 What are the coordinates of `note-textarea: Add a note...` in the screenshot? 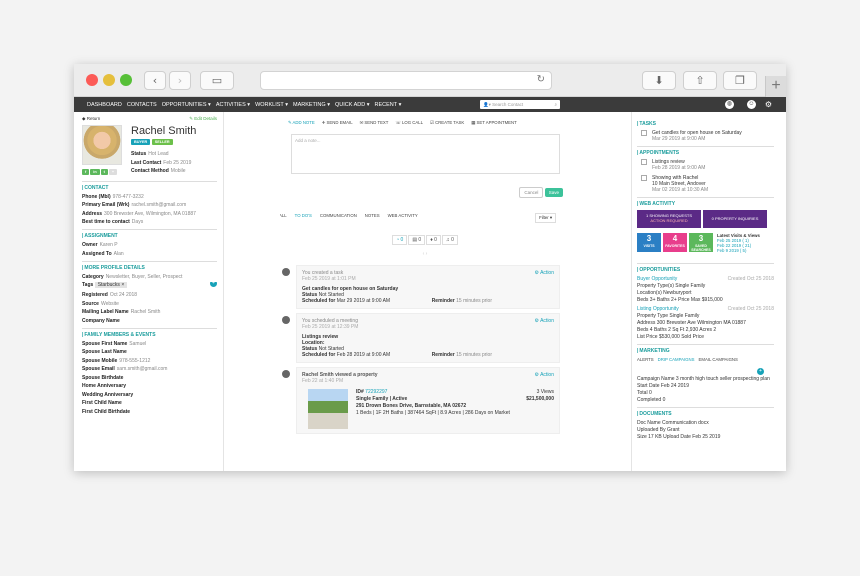 It's located at (425, 154).